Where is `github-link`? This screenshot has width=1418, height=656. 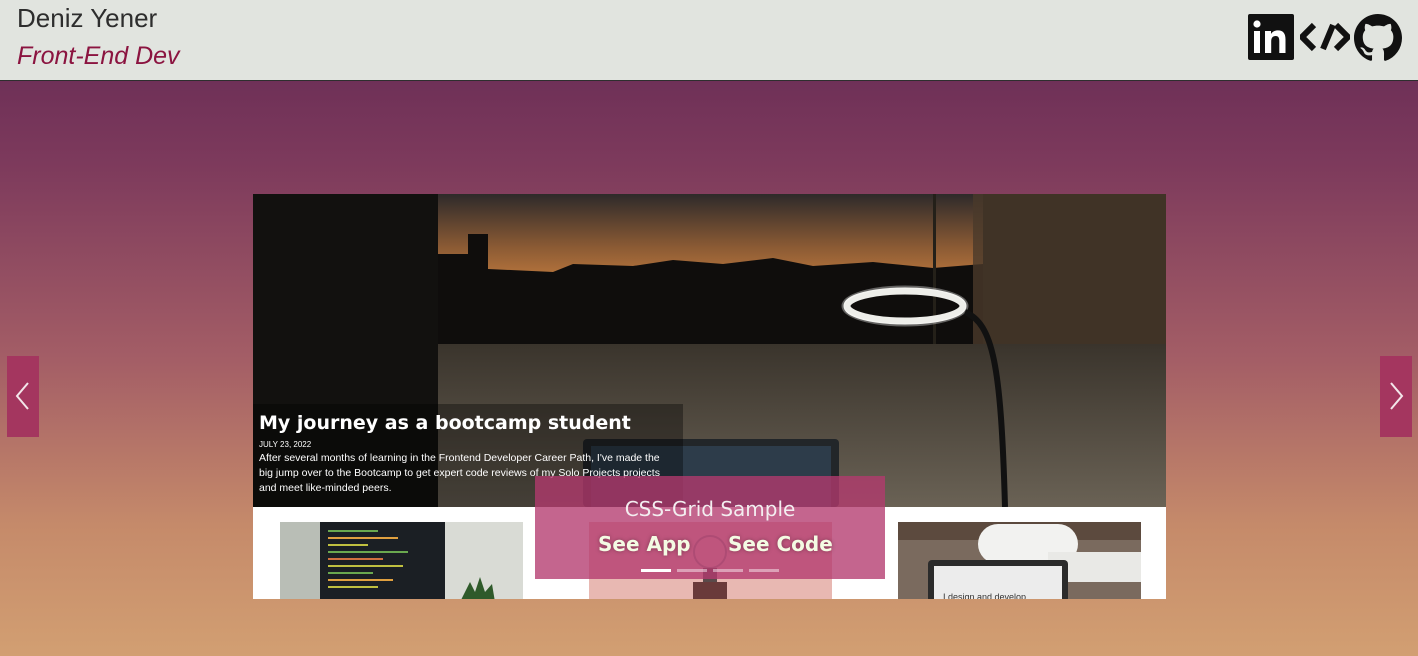 github-link is located at coordinates (1378, 40).